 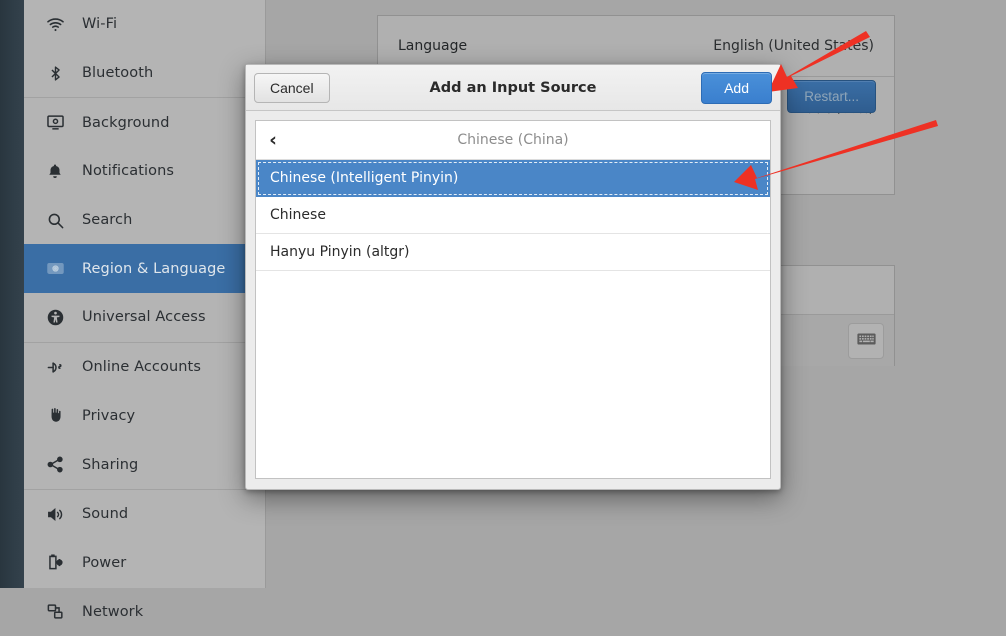 What do you see at coordinates (109, 415) in the screenshot?
I see `sidebar-item-label: Privacy` at bounding box center [109, 415].